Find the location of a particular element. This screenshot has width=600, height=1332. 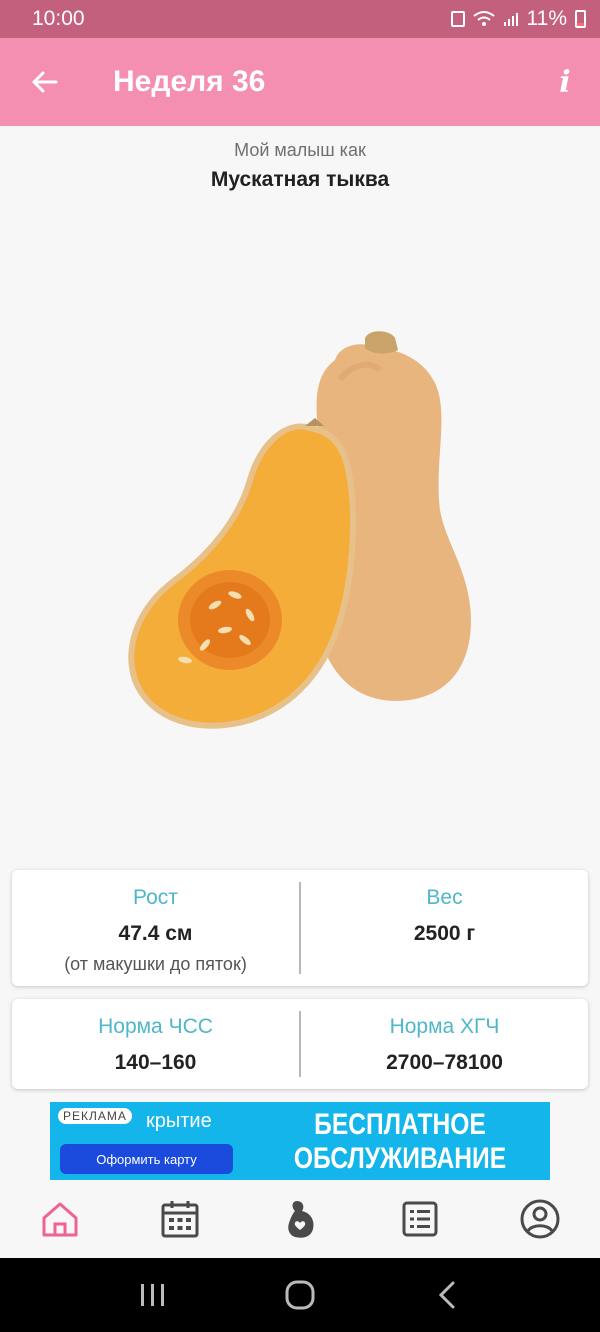

heart-rate-value: 140–160 is located at coordinates (155, 1062).